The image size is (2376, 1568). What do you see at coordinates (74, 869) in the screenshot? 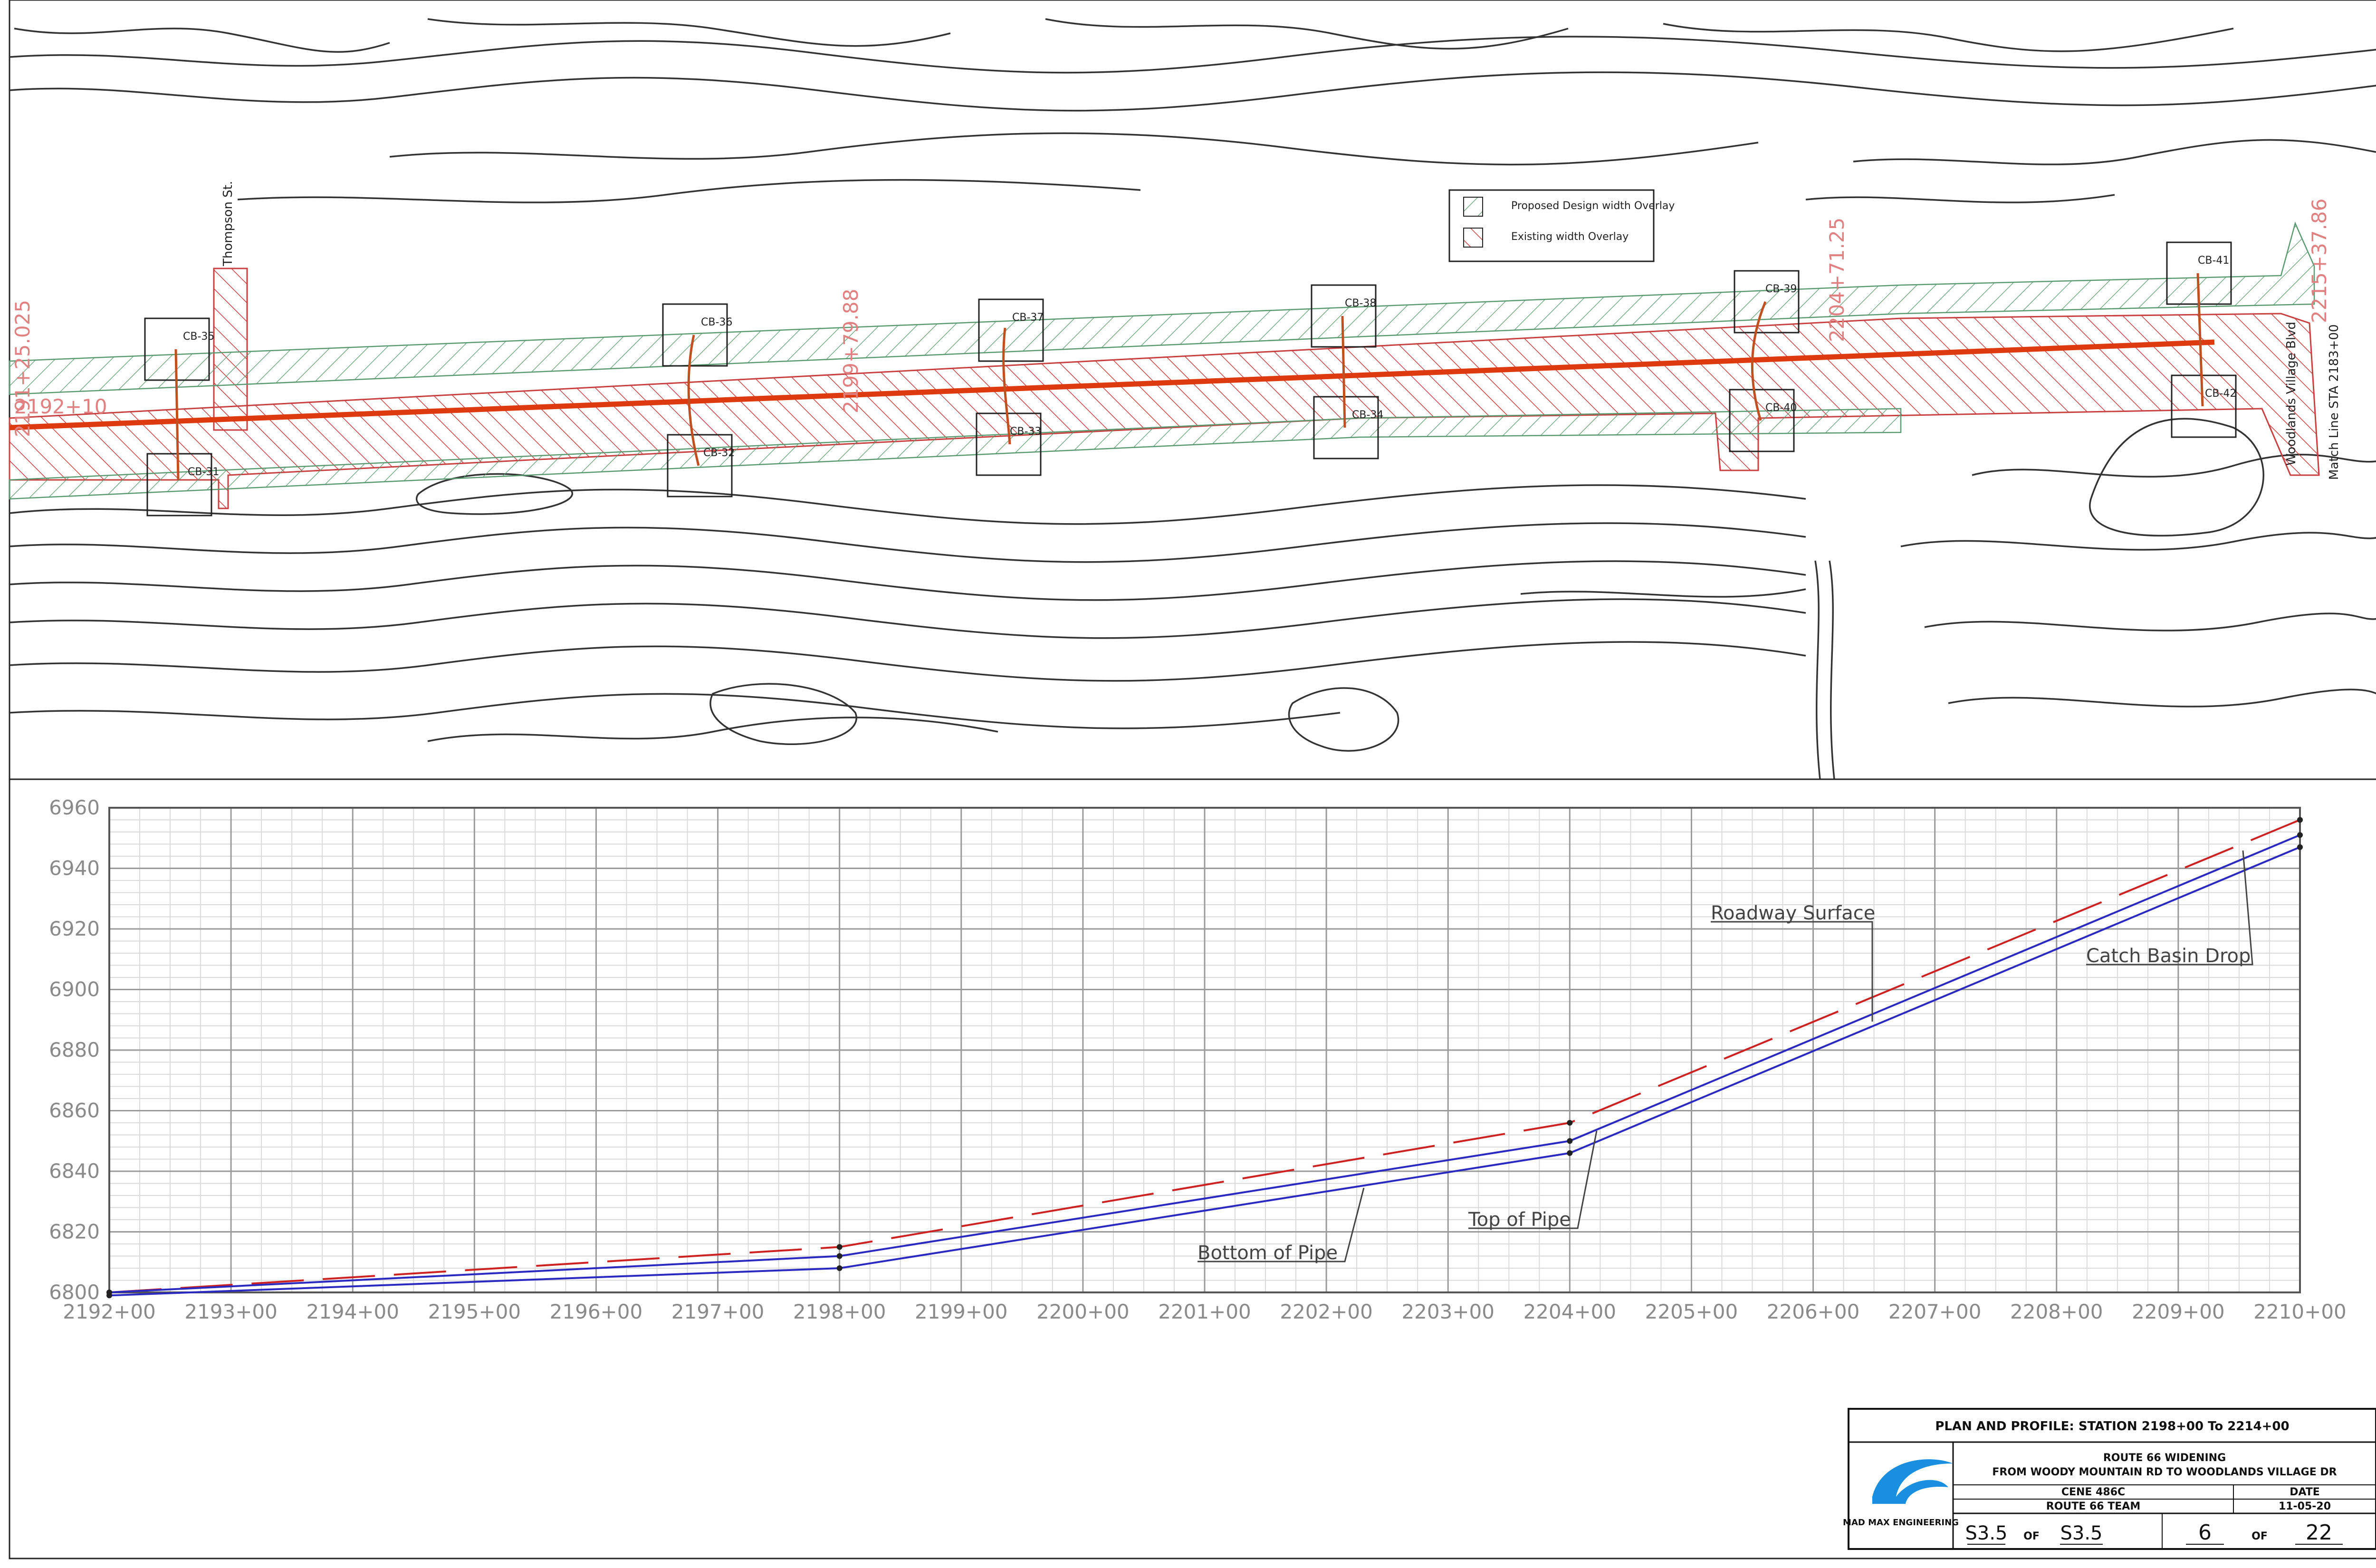
I see `y-tick-label: 6940` at bounding box center [74, 869].